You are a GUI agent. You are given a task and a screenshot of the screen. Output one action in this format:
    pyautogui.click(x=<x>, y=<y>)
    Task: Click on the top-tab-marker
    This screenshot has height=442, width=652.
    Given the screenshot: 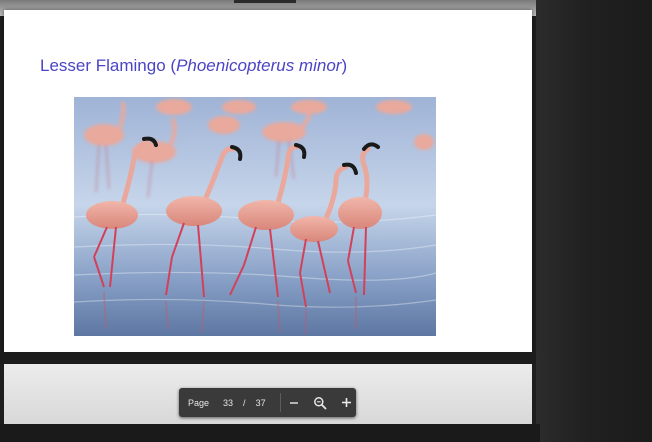 What is the action you would take?
    pyautogui.click(x=265, y=1)
    